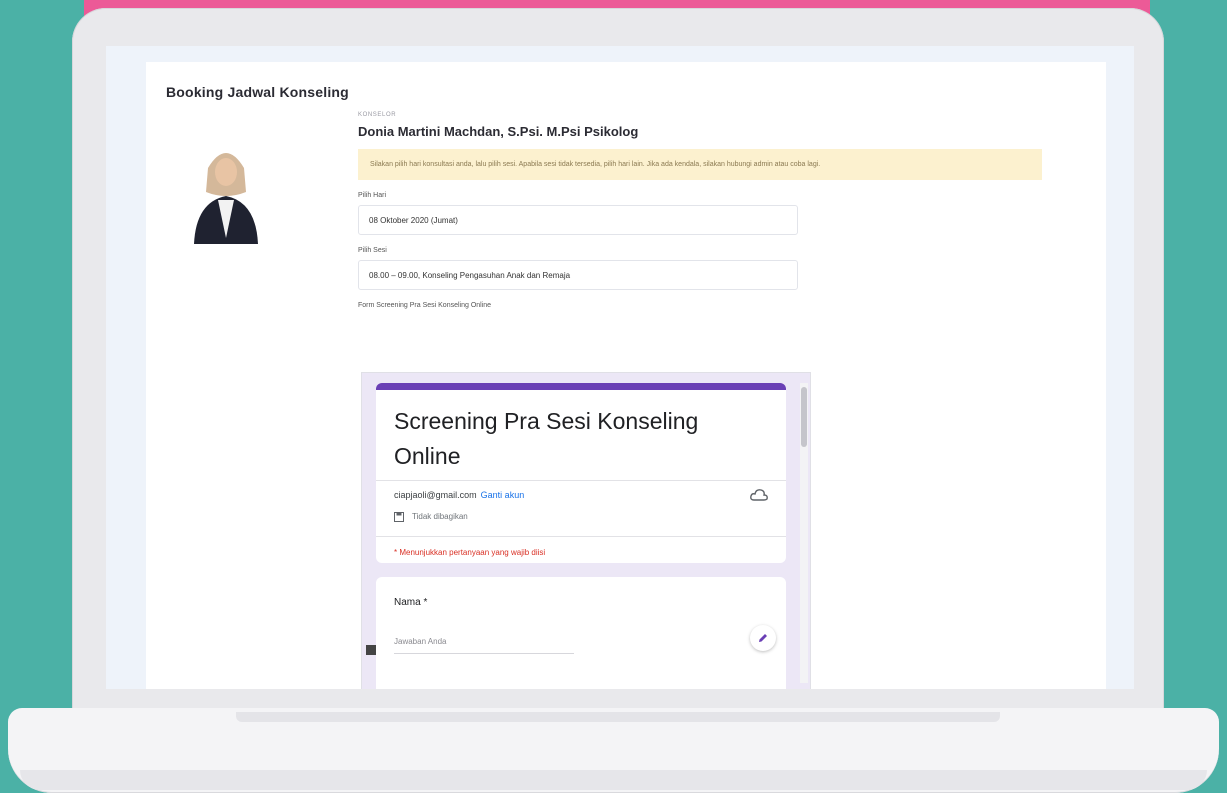  What do you see at coordinates (546, 438) in the screenshot?
I see `gform-title: Screening Pra Sesi Konseling Online` at bounding box center [546, 438].